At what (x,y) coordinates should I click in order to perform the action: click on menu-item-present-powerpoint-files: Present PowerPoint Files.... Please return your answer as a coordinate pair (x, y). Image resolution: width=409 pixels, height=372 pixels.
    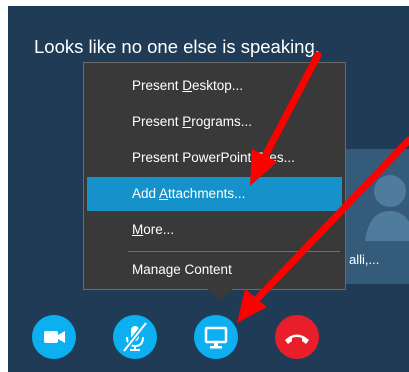
    Looking at the image, I should click on (214, 158).